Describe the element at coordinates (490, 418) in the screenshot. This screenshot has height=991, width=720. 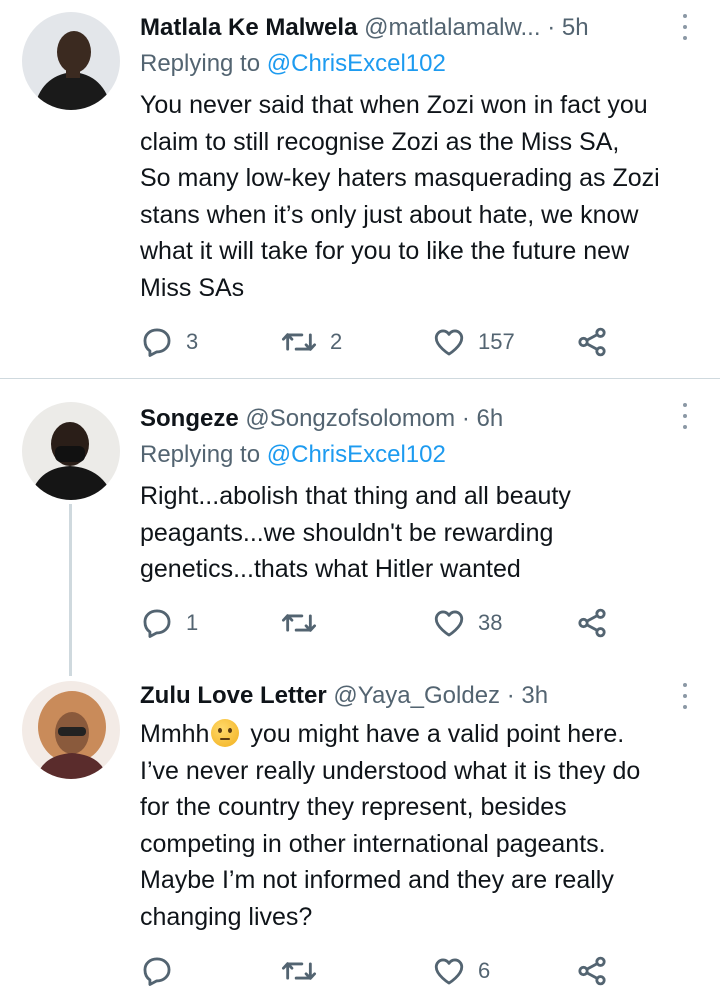
I see `timestamp: 6h` at that location.